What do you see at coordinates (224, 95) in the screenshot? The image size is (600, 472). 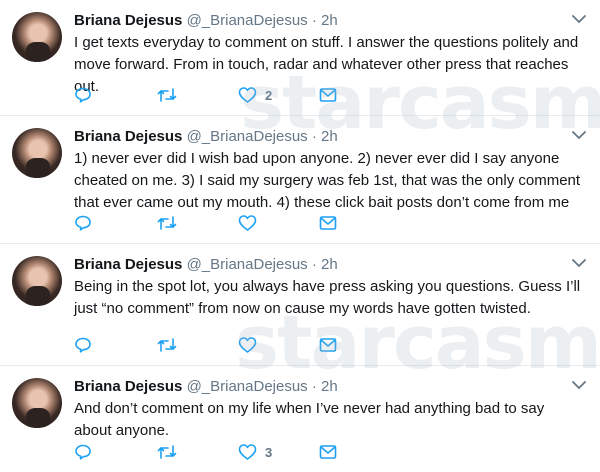 I see `tweet-actions: 2` at bounding box center [224, 95].